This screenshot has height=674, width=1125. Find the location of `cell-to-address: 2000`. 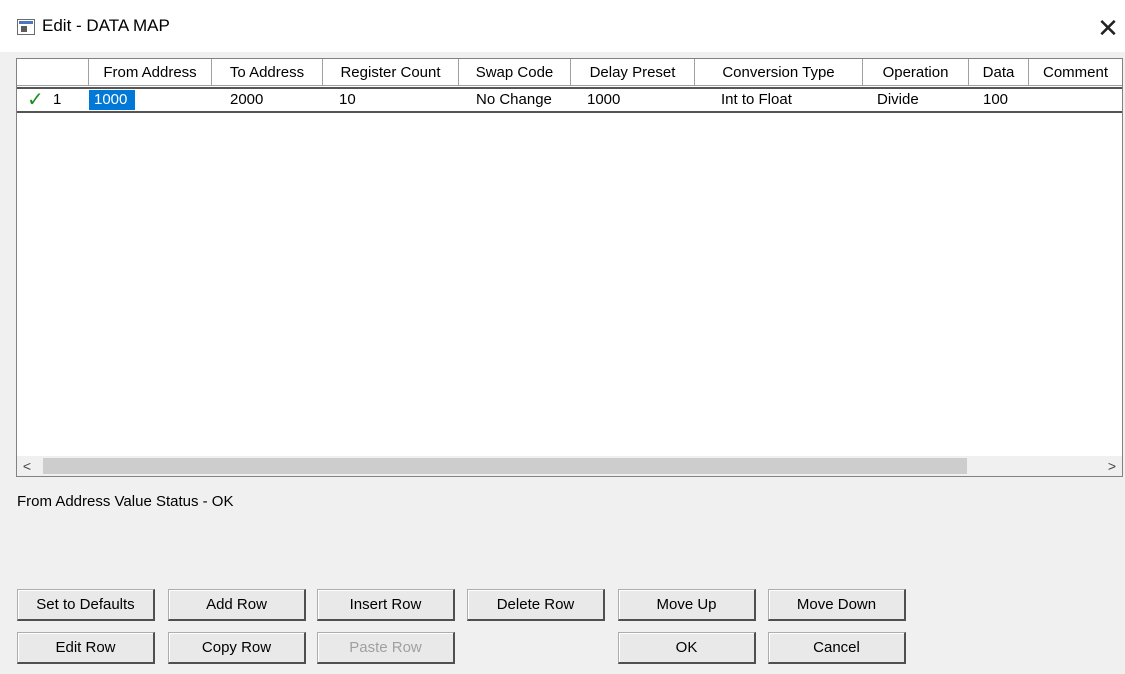

cell-to-address: 2000 is located at coordinates (275, 100).